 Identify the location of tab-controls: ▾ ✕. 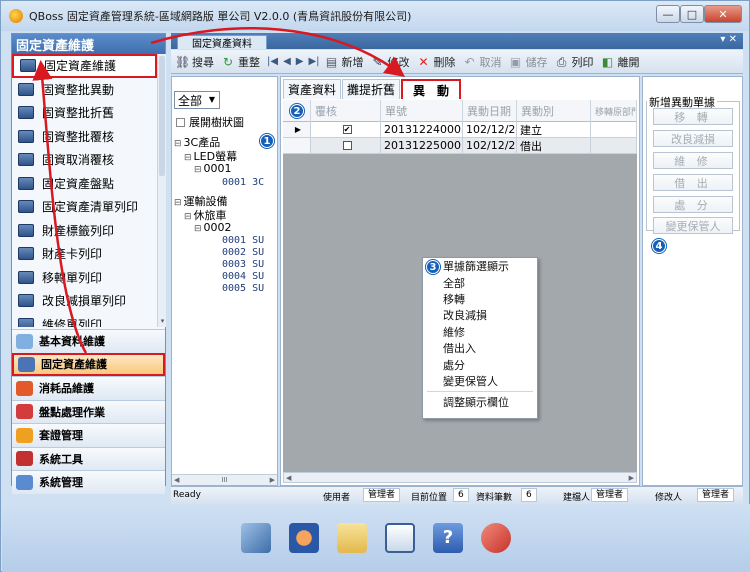
(728, 39).